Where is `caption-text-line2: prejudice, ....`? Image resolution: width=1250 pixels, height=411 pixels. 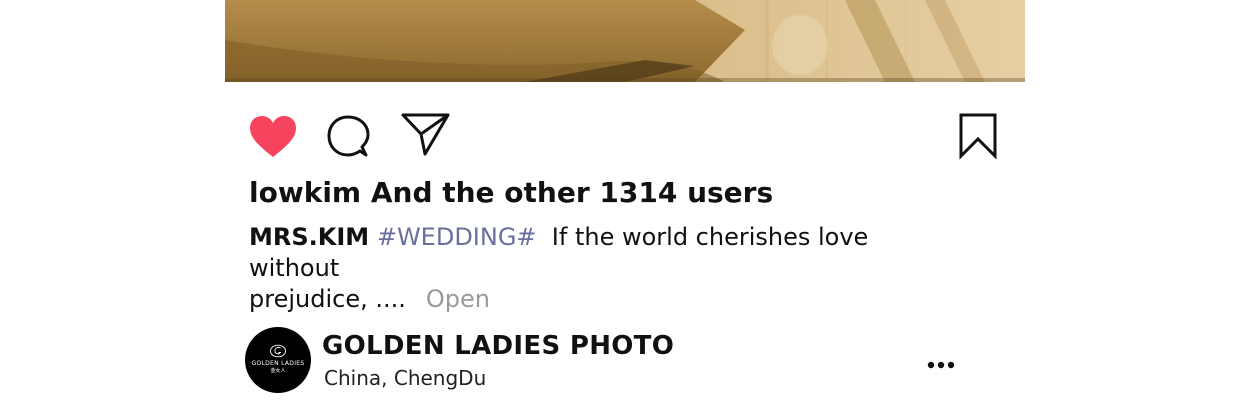
caption-text-line2: prejudice, .... is located at coordinates (327, 299).